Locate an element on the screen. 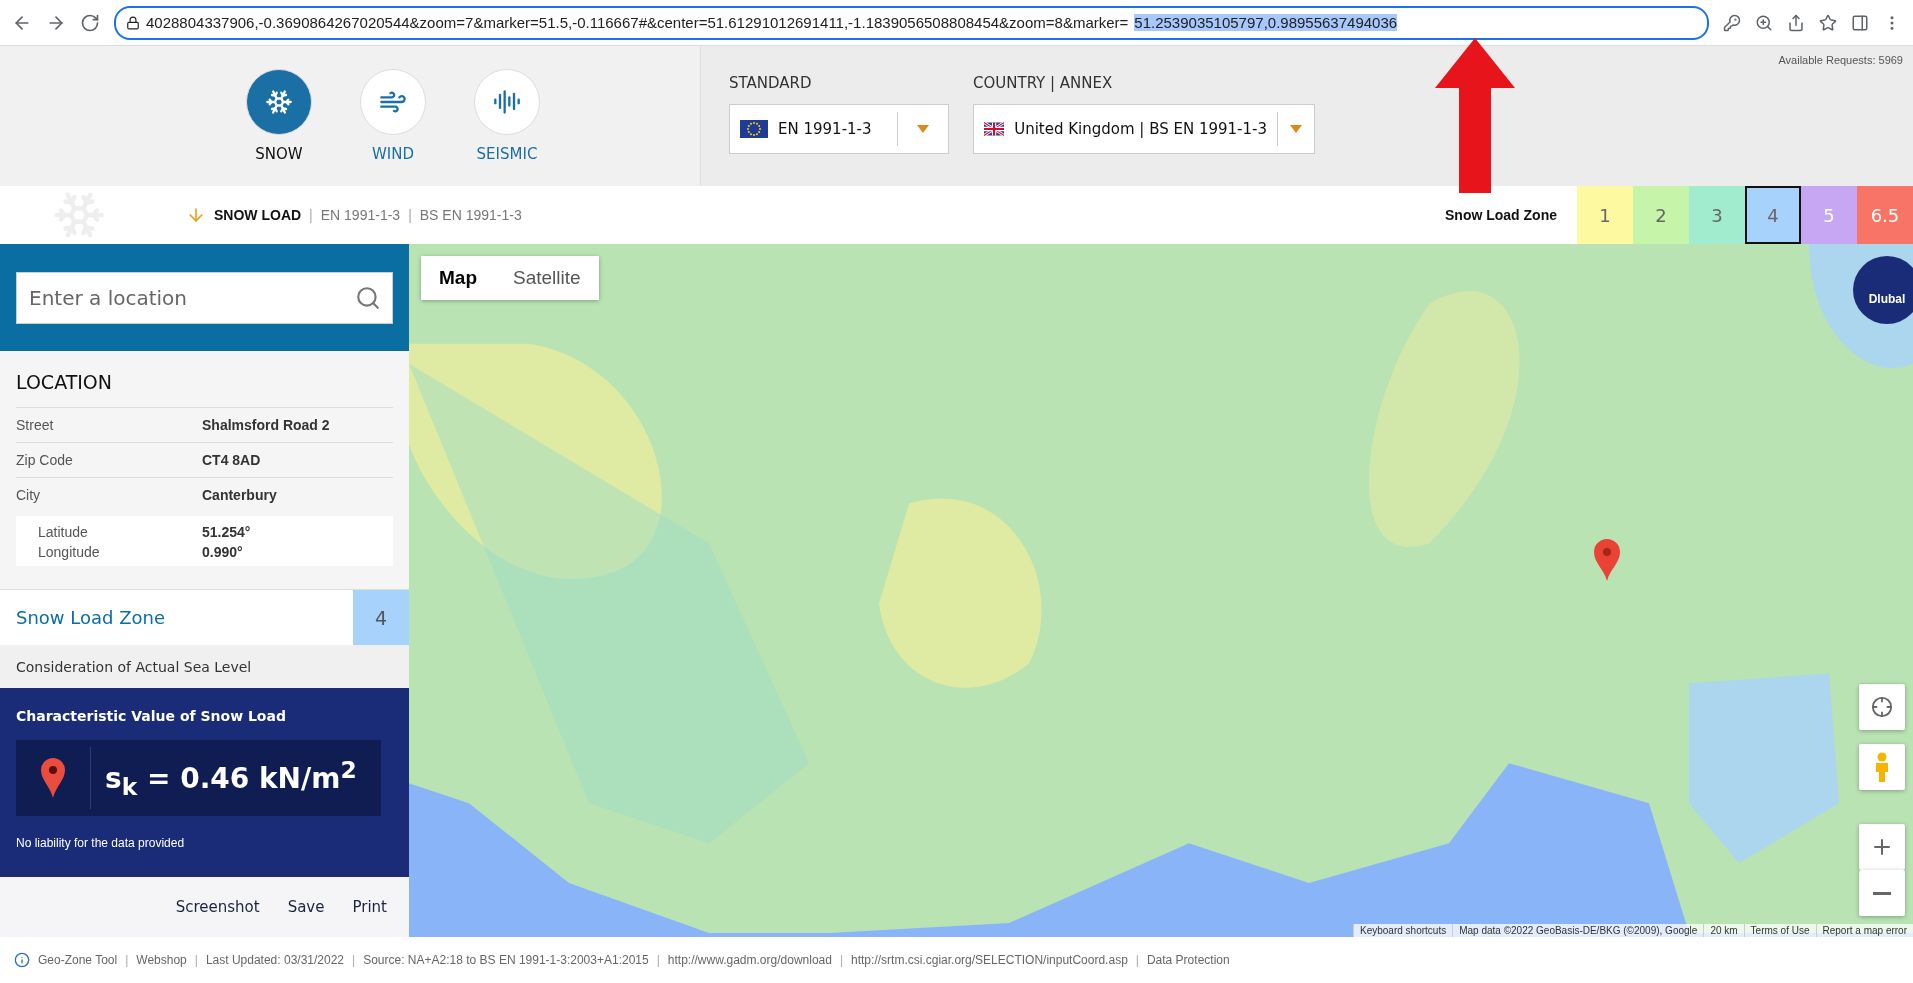 The image size is (1913, 983). lock-icon is located at coordinates (133, 22).